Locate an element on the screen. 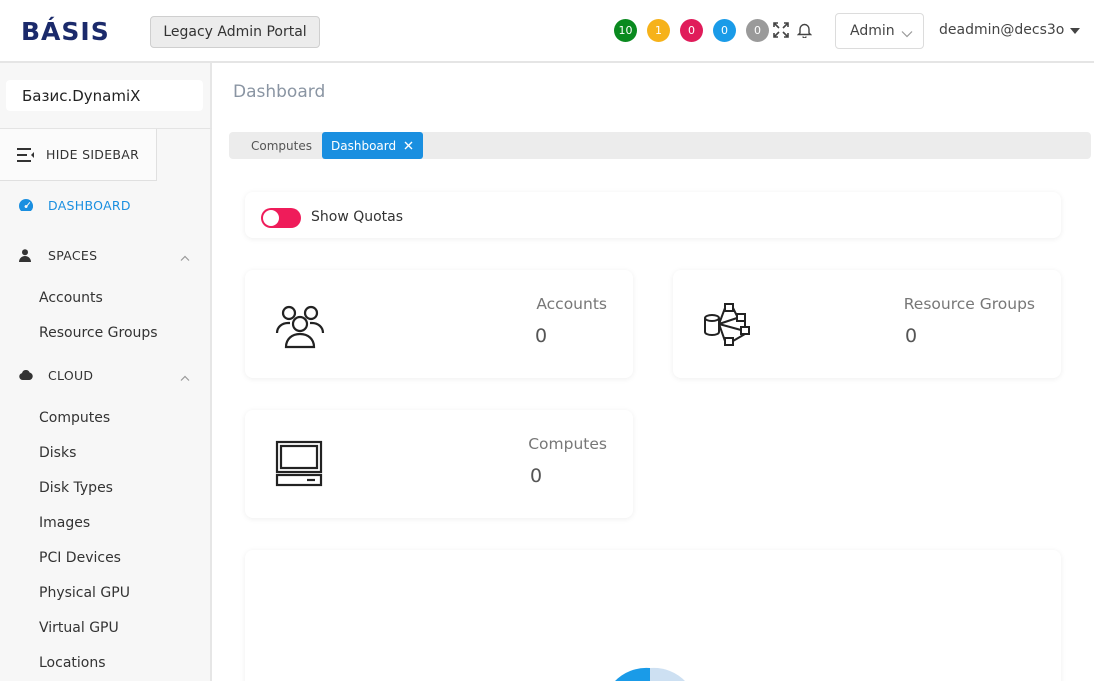 The image size is (1094, 681). org-selector: Базис.DynamiX is located at coordinates (104, 95).